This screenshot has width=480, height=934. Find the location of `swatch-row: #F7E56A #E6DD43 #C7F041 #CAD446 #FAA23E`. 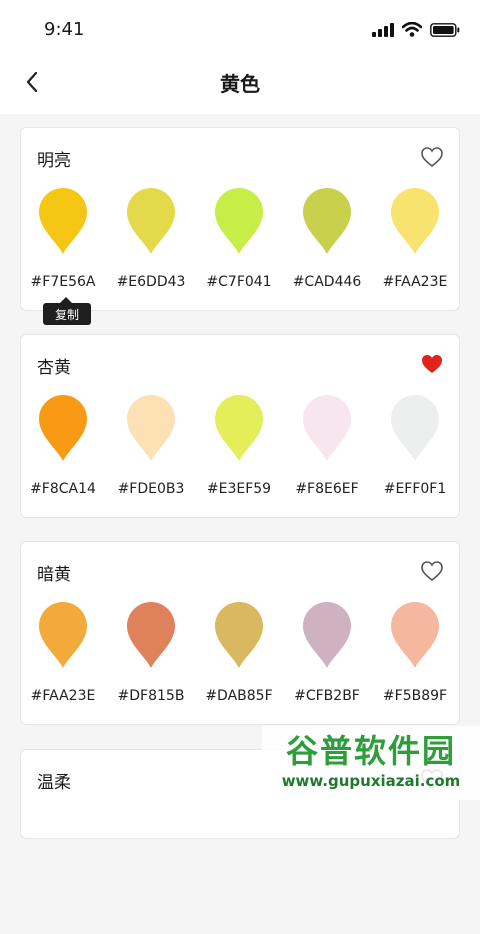

swatch-row: #F7E56A #E6DD43 #C7F041 #CAD446 #FAA23E is located at coordinates (240, 247).